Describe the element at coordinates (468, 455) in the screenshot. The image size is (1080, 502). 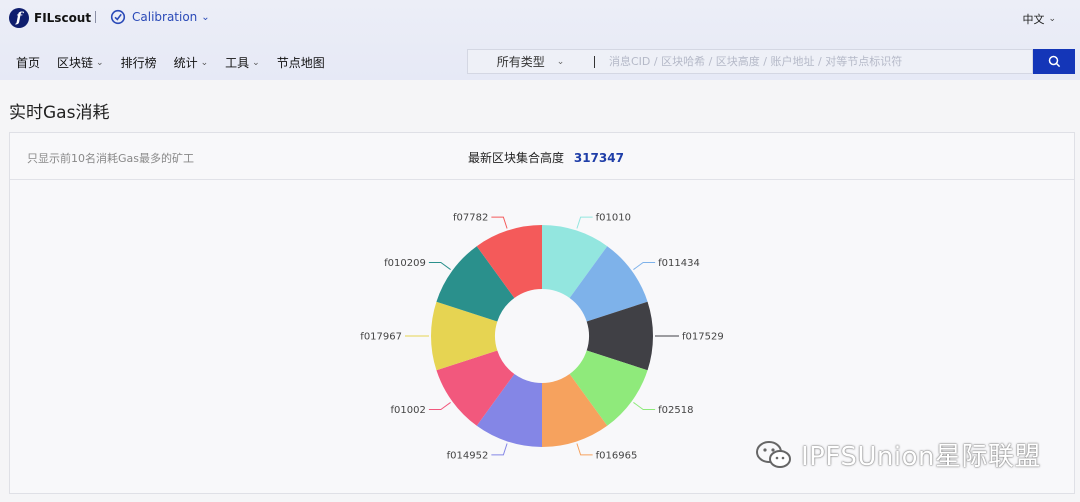
I see `slice-label-f014952: f014952` at that location.